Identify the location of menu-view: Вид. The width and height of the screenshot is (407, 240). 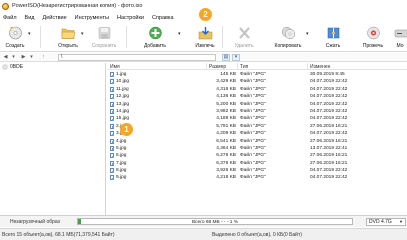
(30, 18).